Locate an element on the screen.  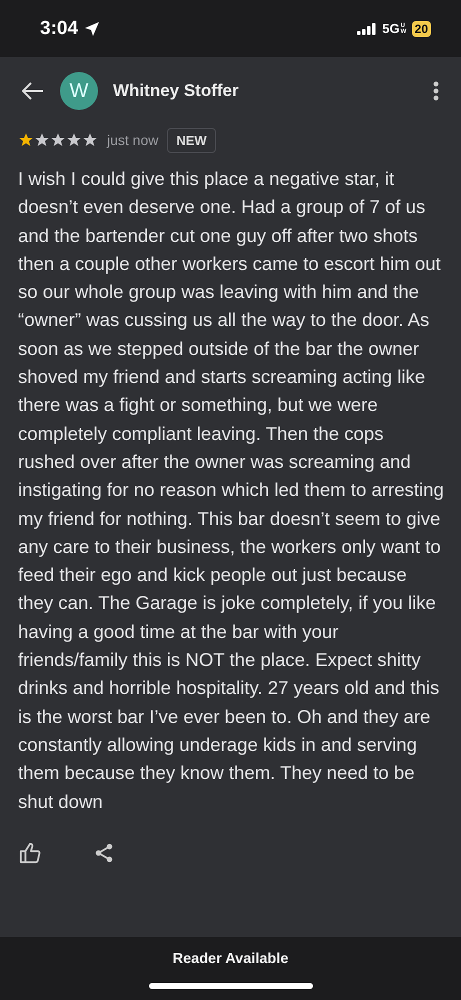
battery-indicator: 20 is located at coordinates (421, 28).